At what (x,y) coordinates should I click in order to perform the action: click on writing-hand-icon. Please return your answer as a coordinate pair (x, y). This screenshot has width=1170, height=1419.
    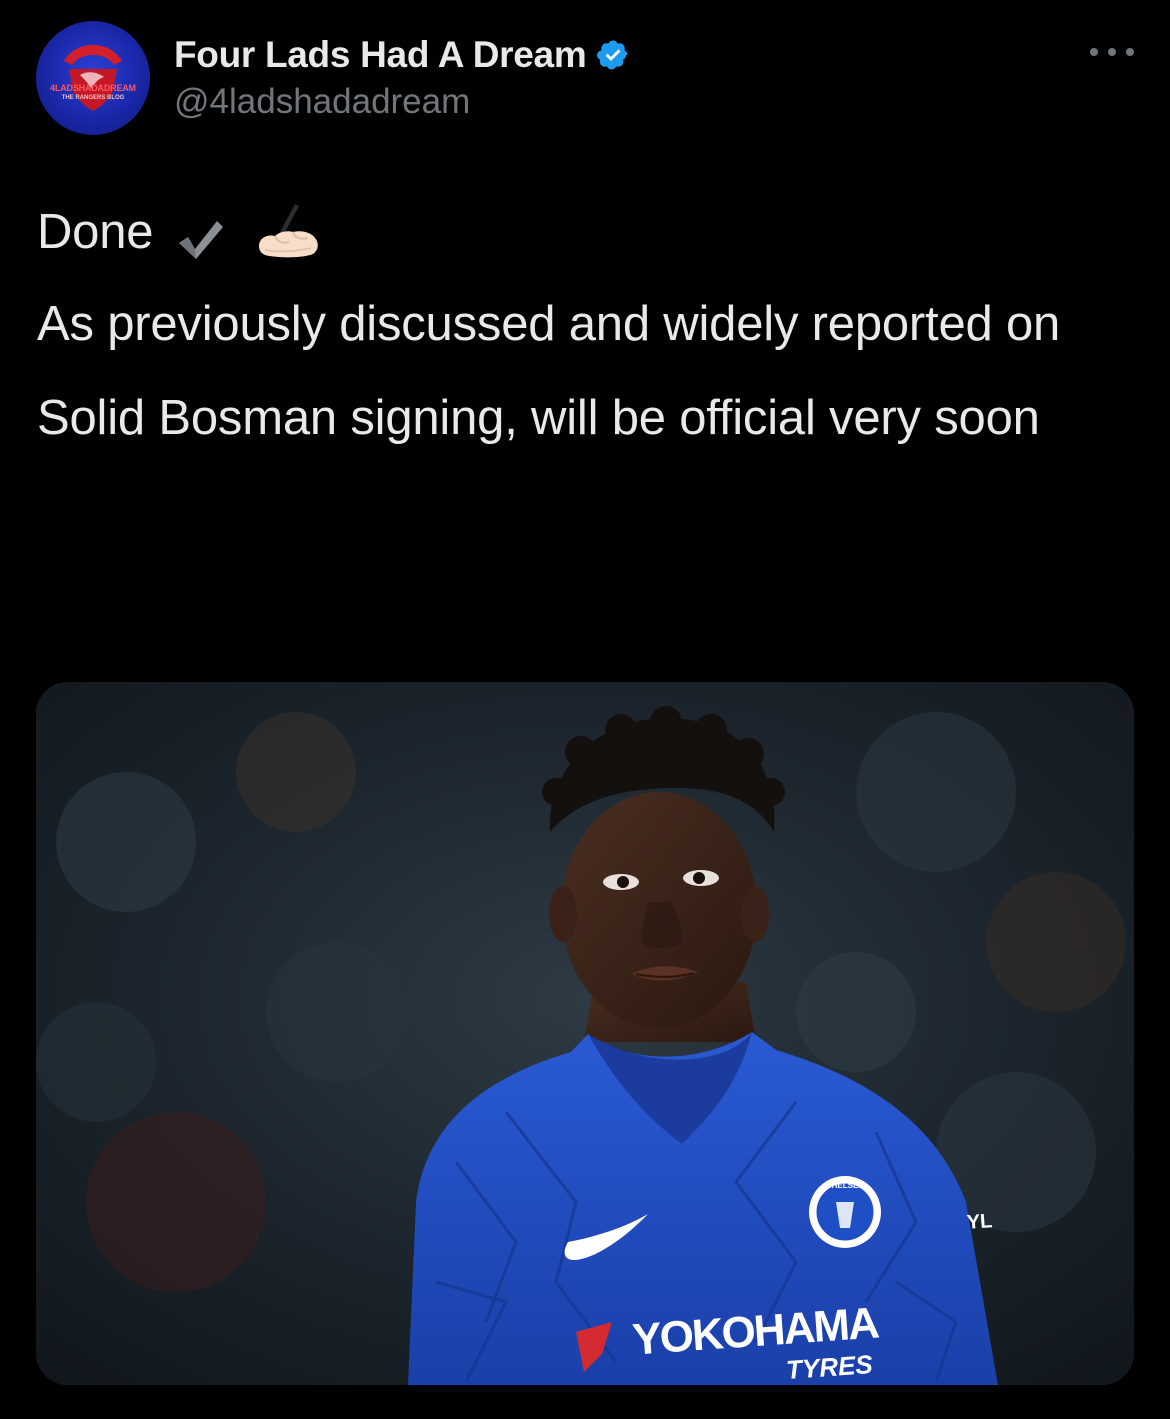
    Looking at the image, I should click on (288, 232).